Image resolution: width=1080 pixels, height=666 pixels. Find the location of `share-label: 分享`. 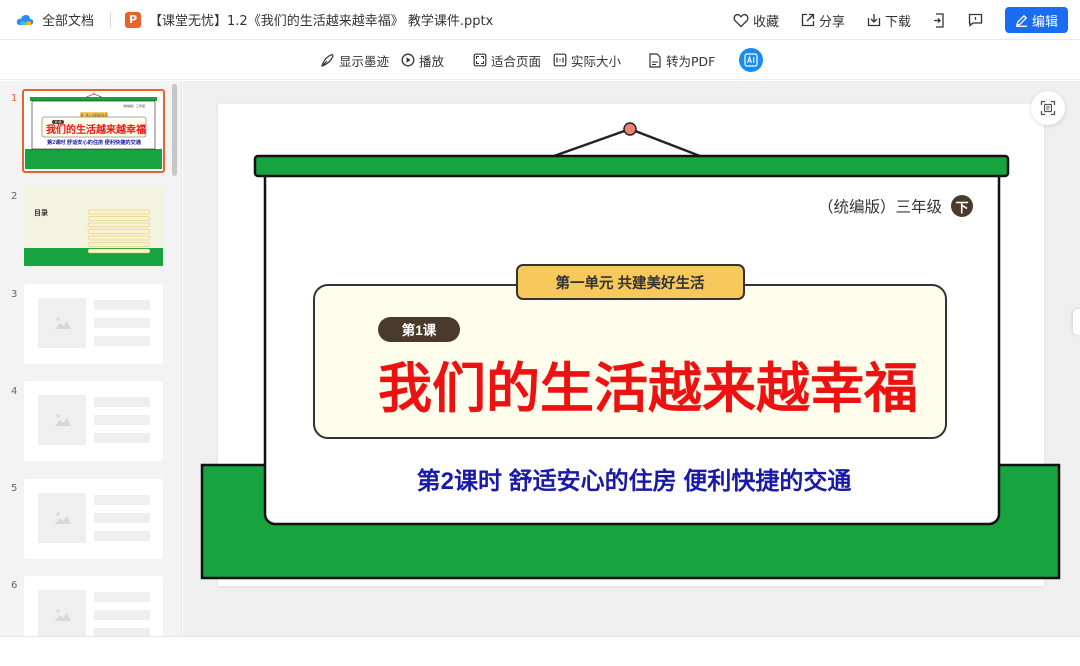

share-label: 分享 is located at coordinates (831, 22).